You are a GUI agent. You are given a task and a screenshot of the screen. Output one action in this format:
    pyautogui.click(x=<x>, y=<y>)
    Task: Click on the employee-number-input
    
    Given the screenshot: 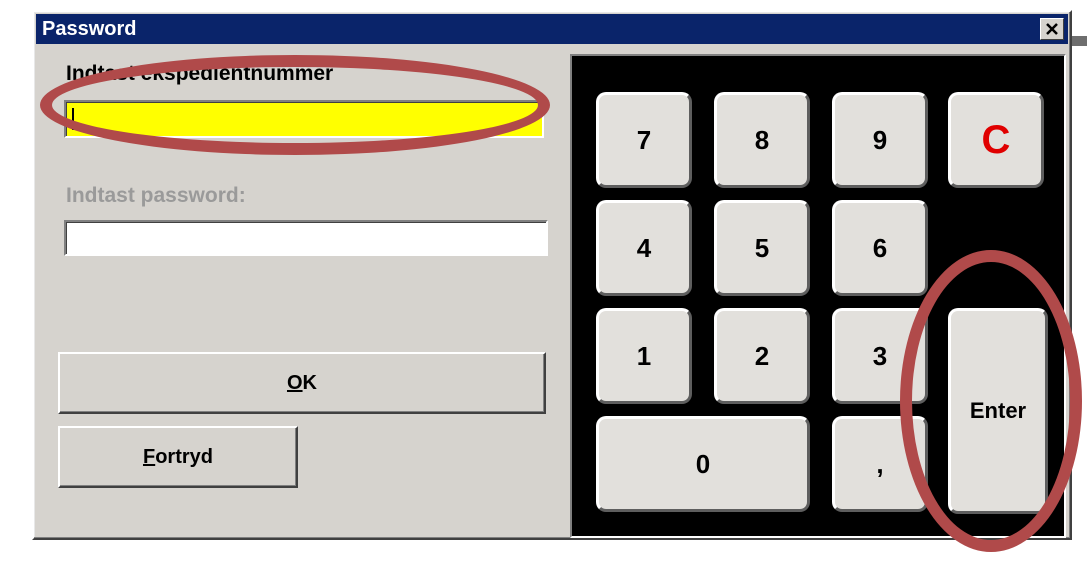 What is the action you would take?
    pyautogui.click(x=304, y=119)
    